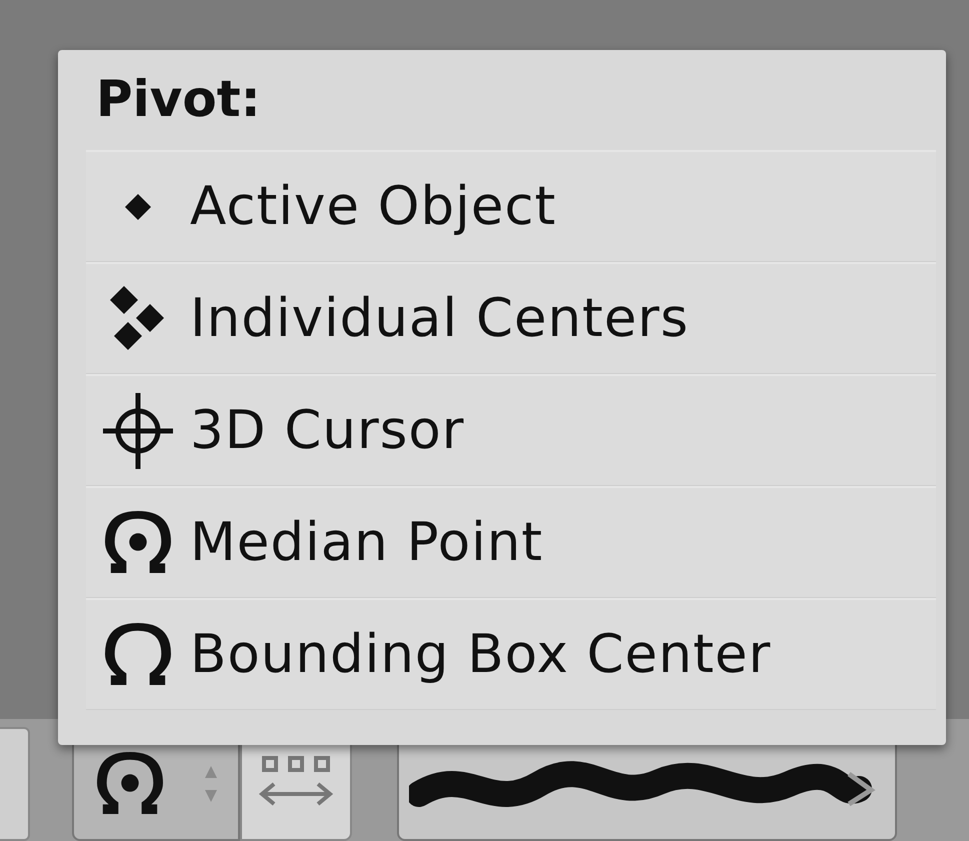  Describe the element at coordinates (511, 542) in the screenshot. I see `menu-item: Median Point` at that location.